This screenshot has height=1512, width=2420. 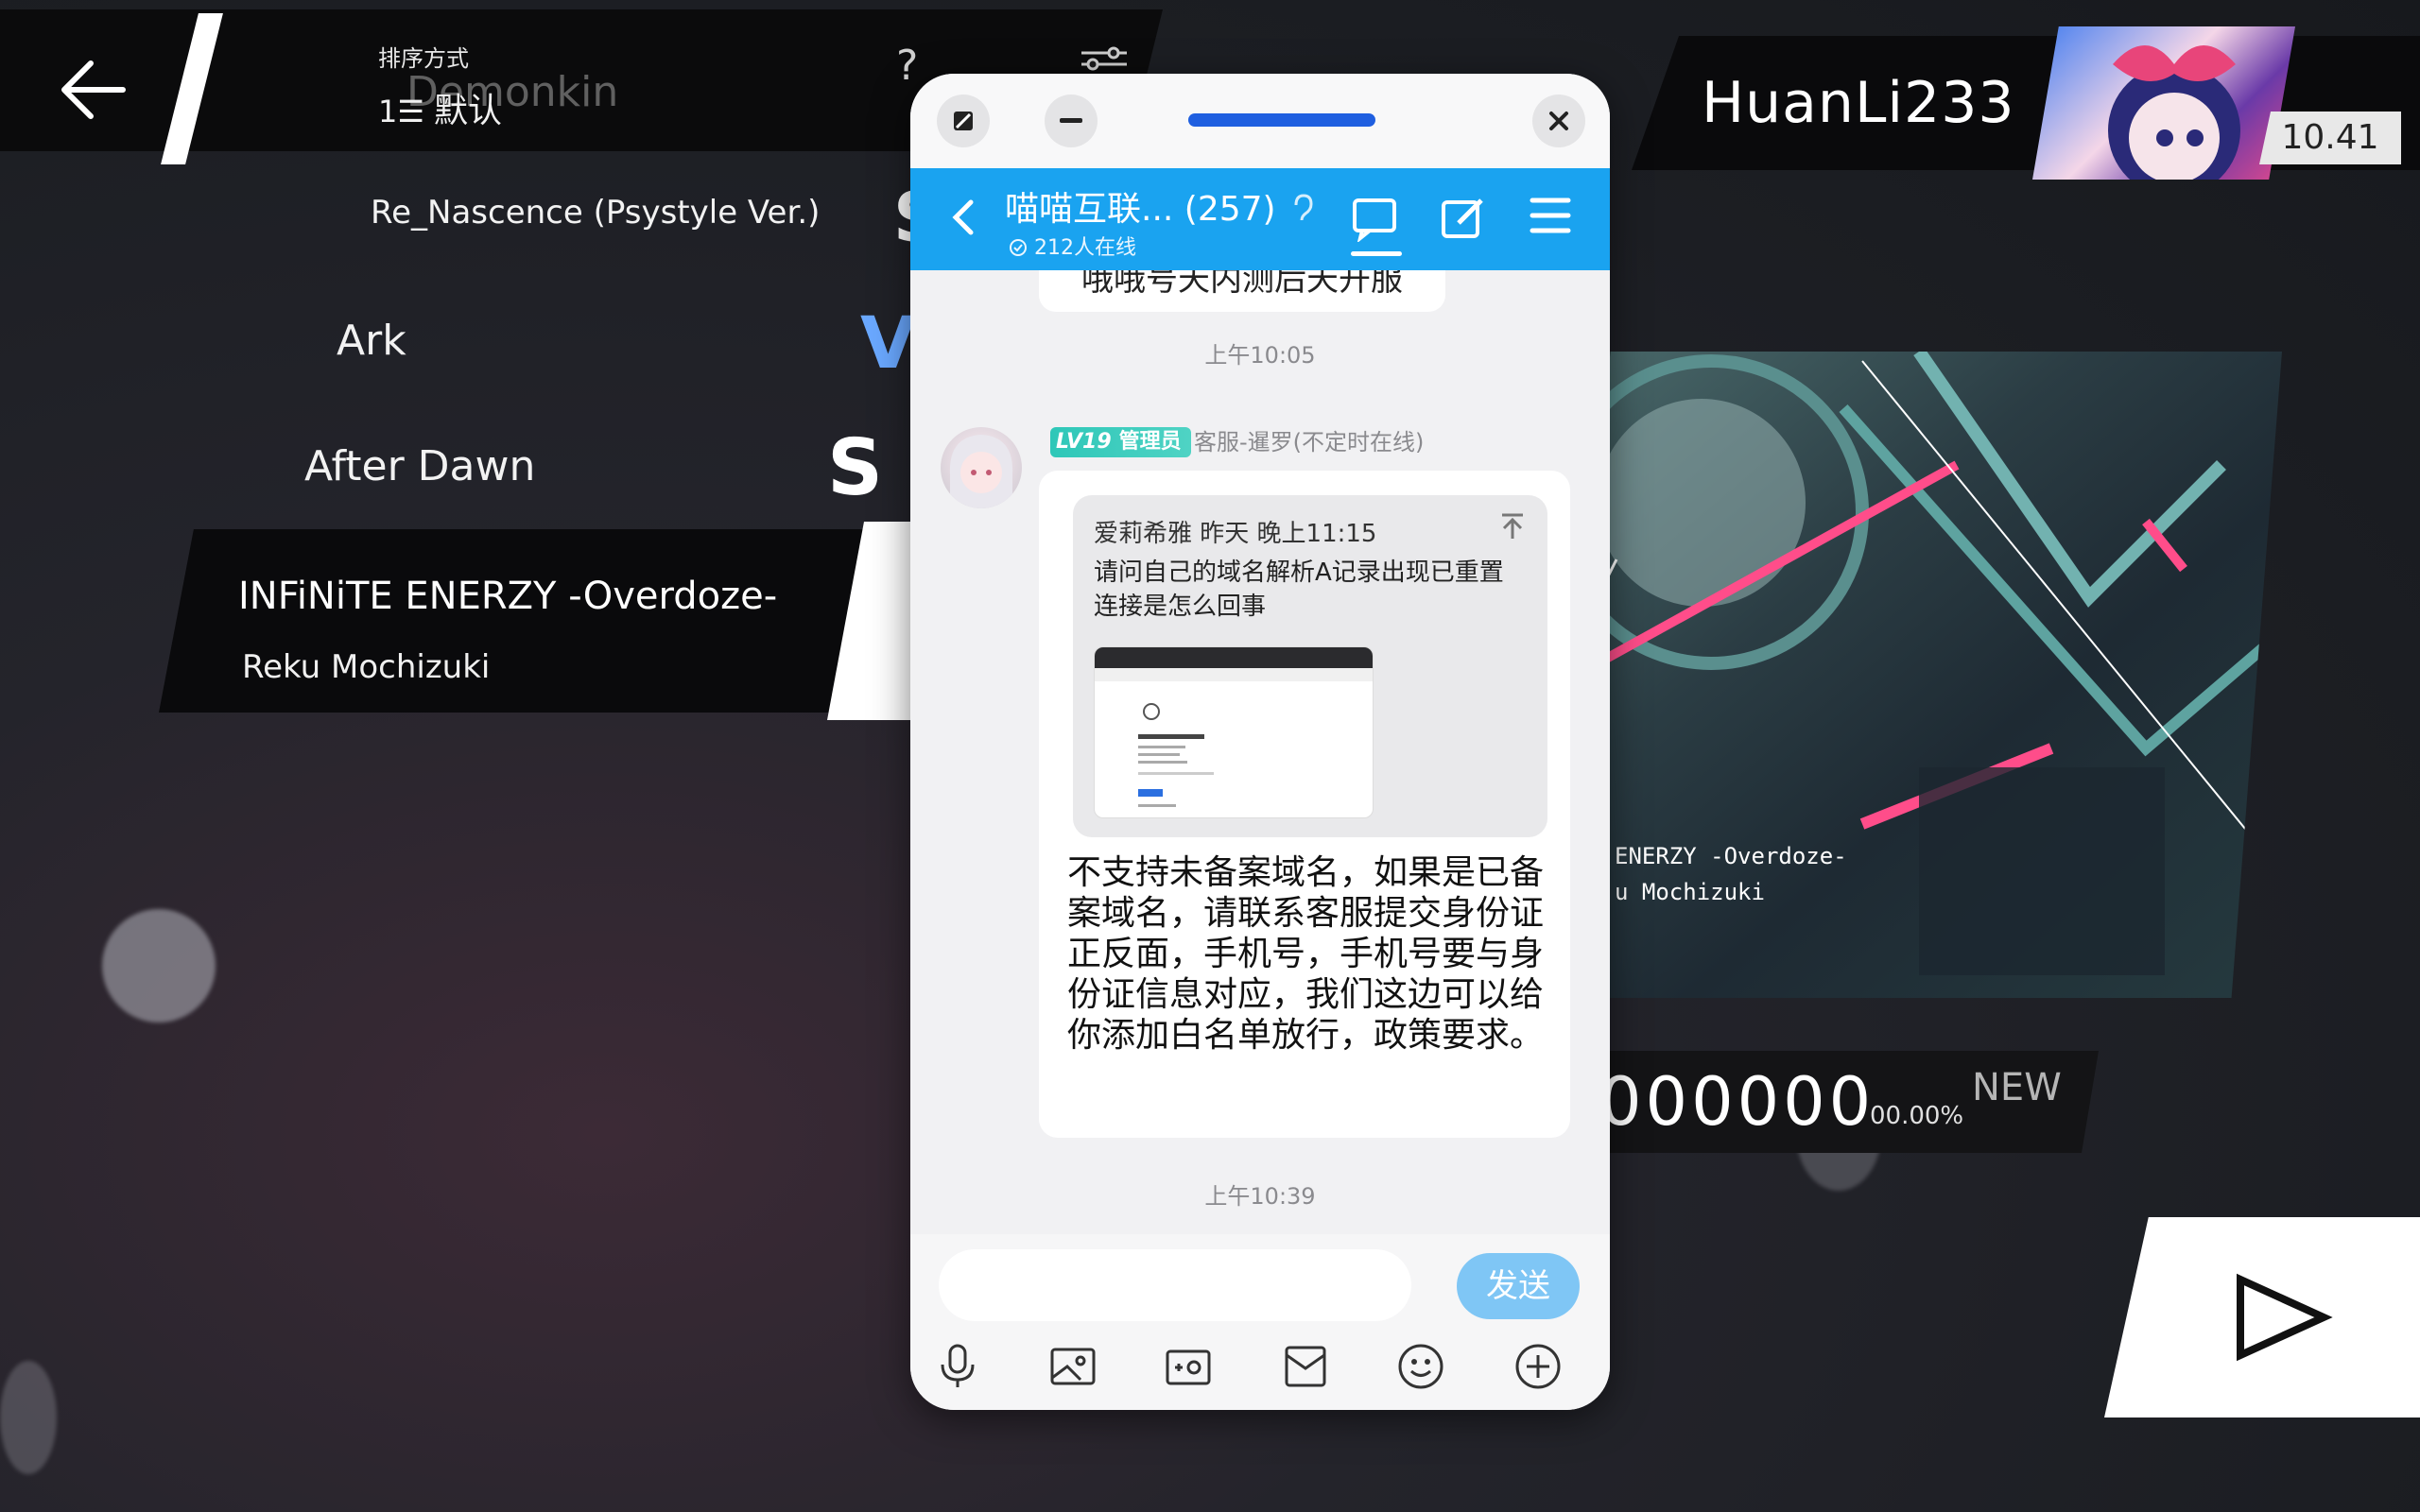 I want to click on image-icon, so click(x=1073, y=1366).